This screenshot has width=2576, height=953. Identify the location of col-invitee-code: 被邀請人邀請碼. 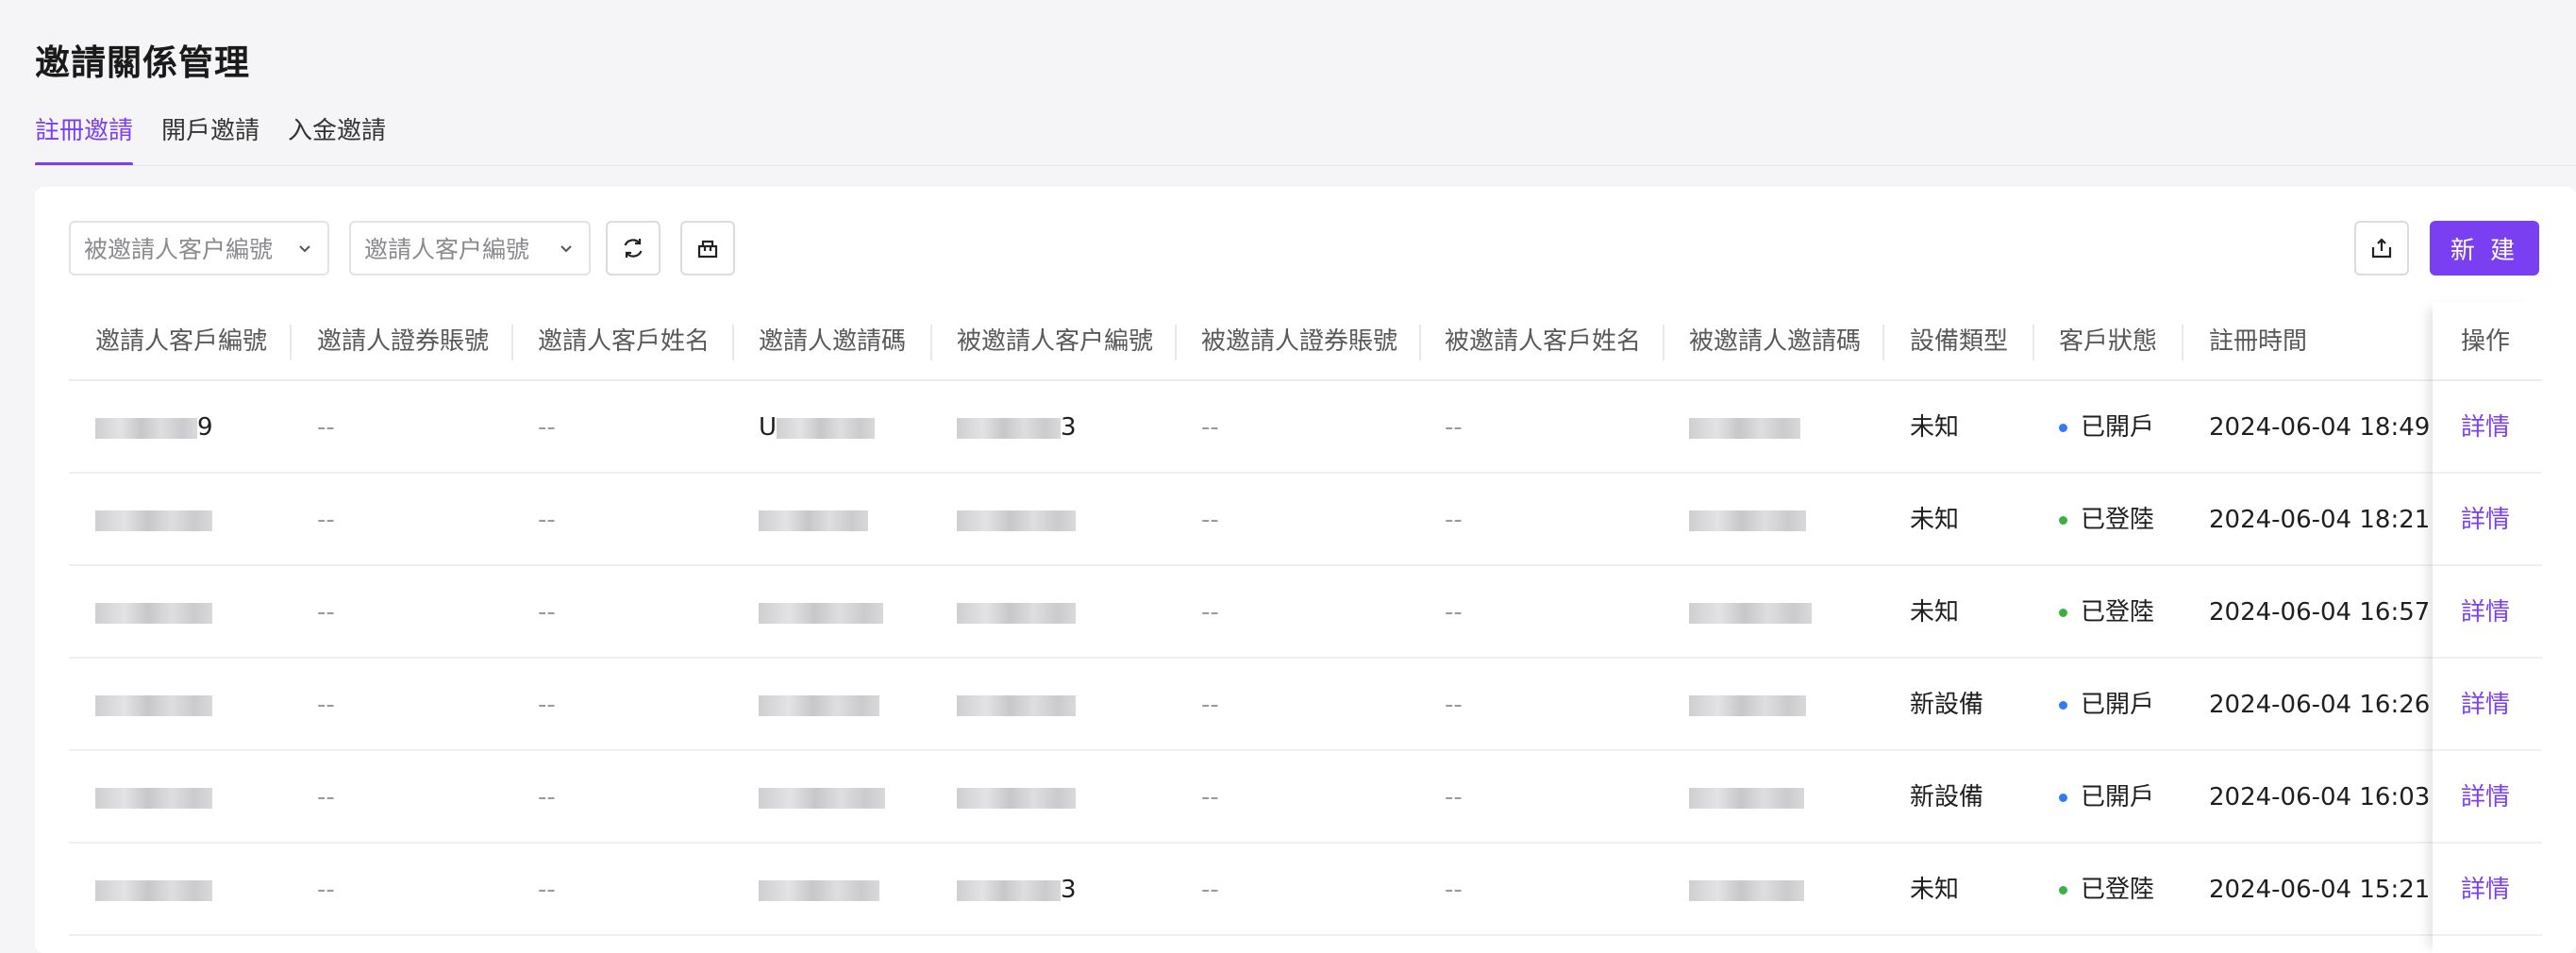
(1775, 341).